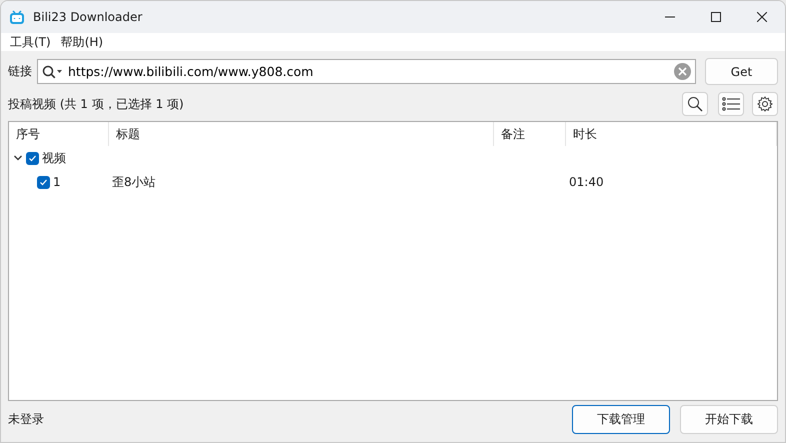 The image size is (786, 443). I want to click on list-button, so click(731, 104).